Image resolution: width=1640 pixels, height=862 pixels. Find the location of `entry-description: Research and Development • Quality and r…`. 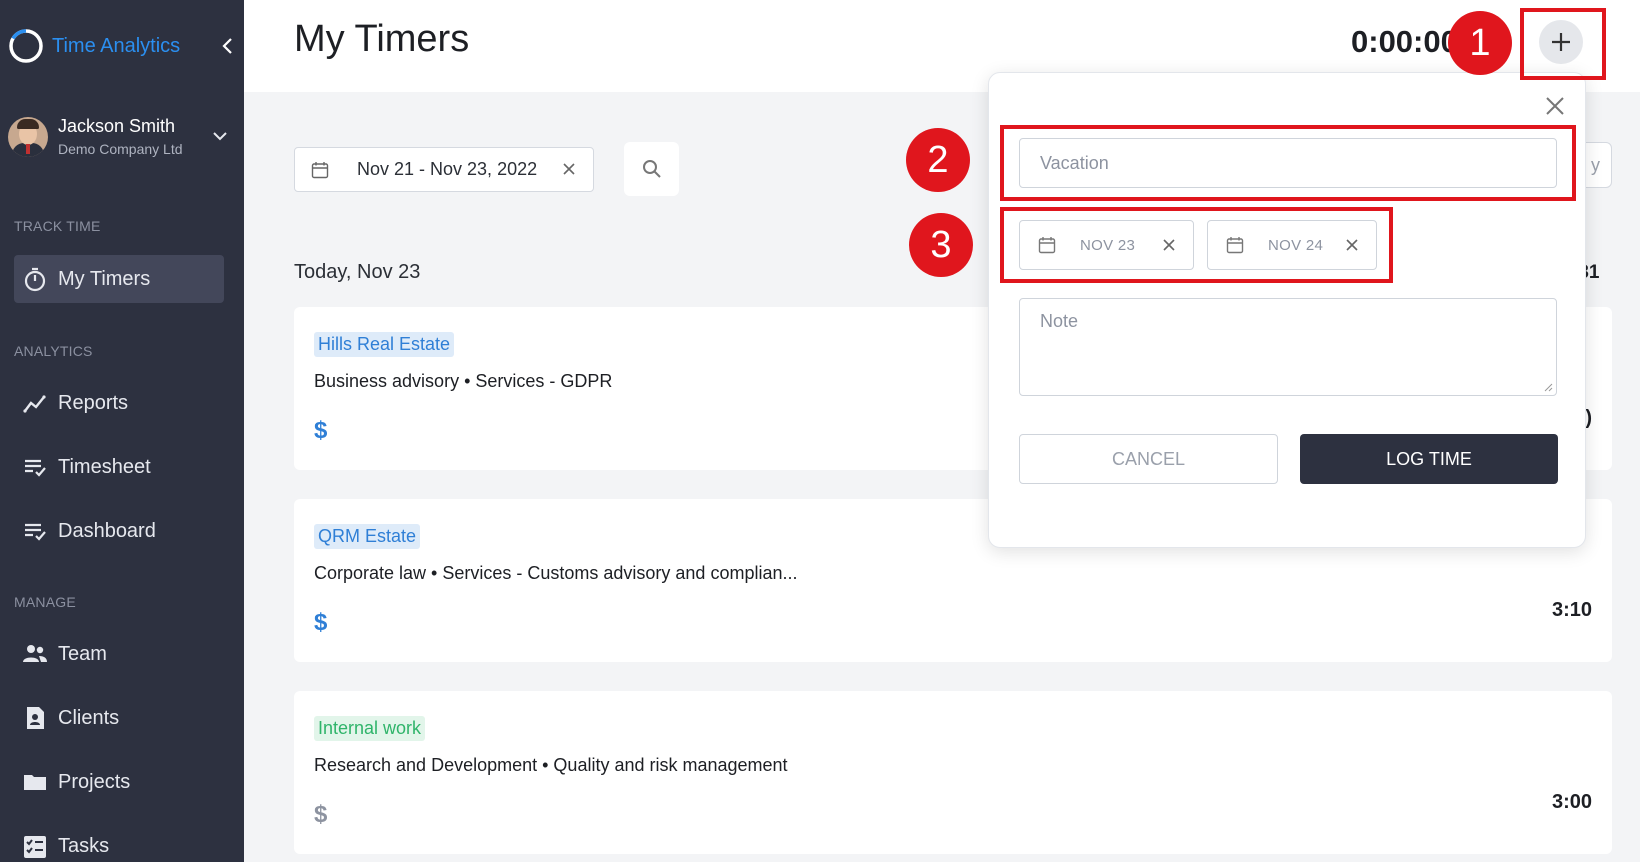

entry-description: Research and Development • Quality and r… is located at coordinates (551, 765).